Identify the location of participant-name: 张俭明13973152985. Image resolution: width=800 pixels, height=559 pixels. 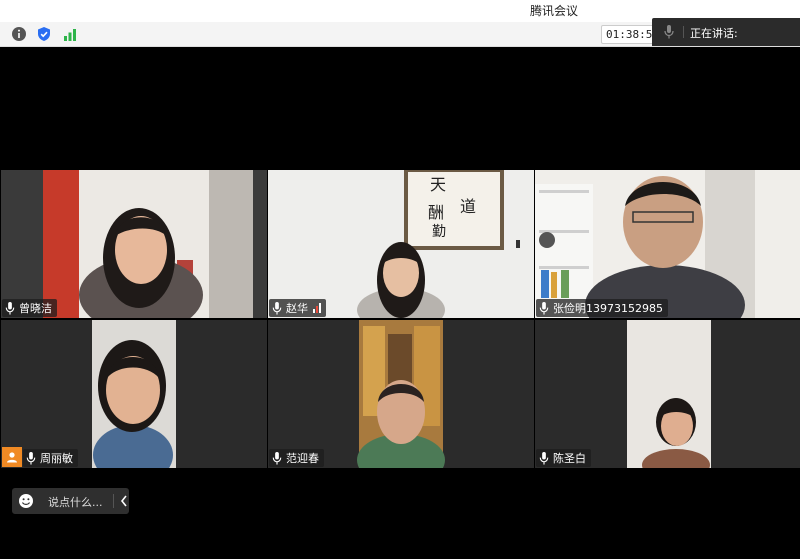
(608, 308).